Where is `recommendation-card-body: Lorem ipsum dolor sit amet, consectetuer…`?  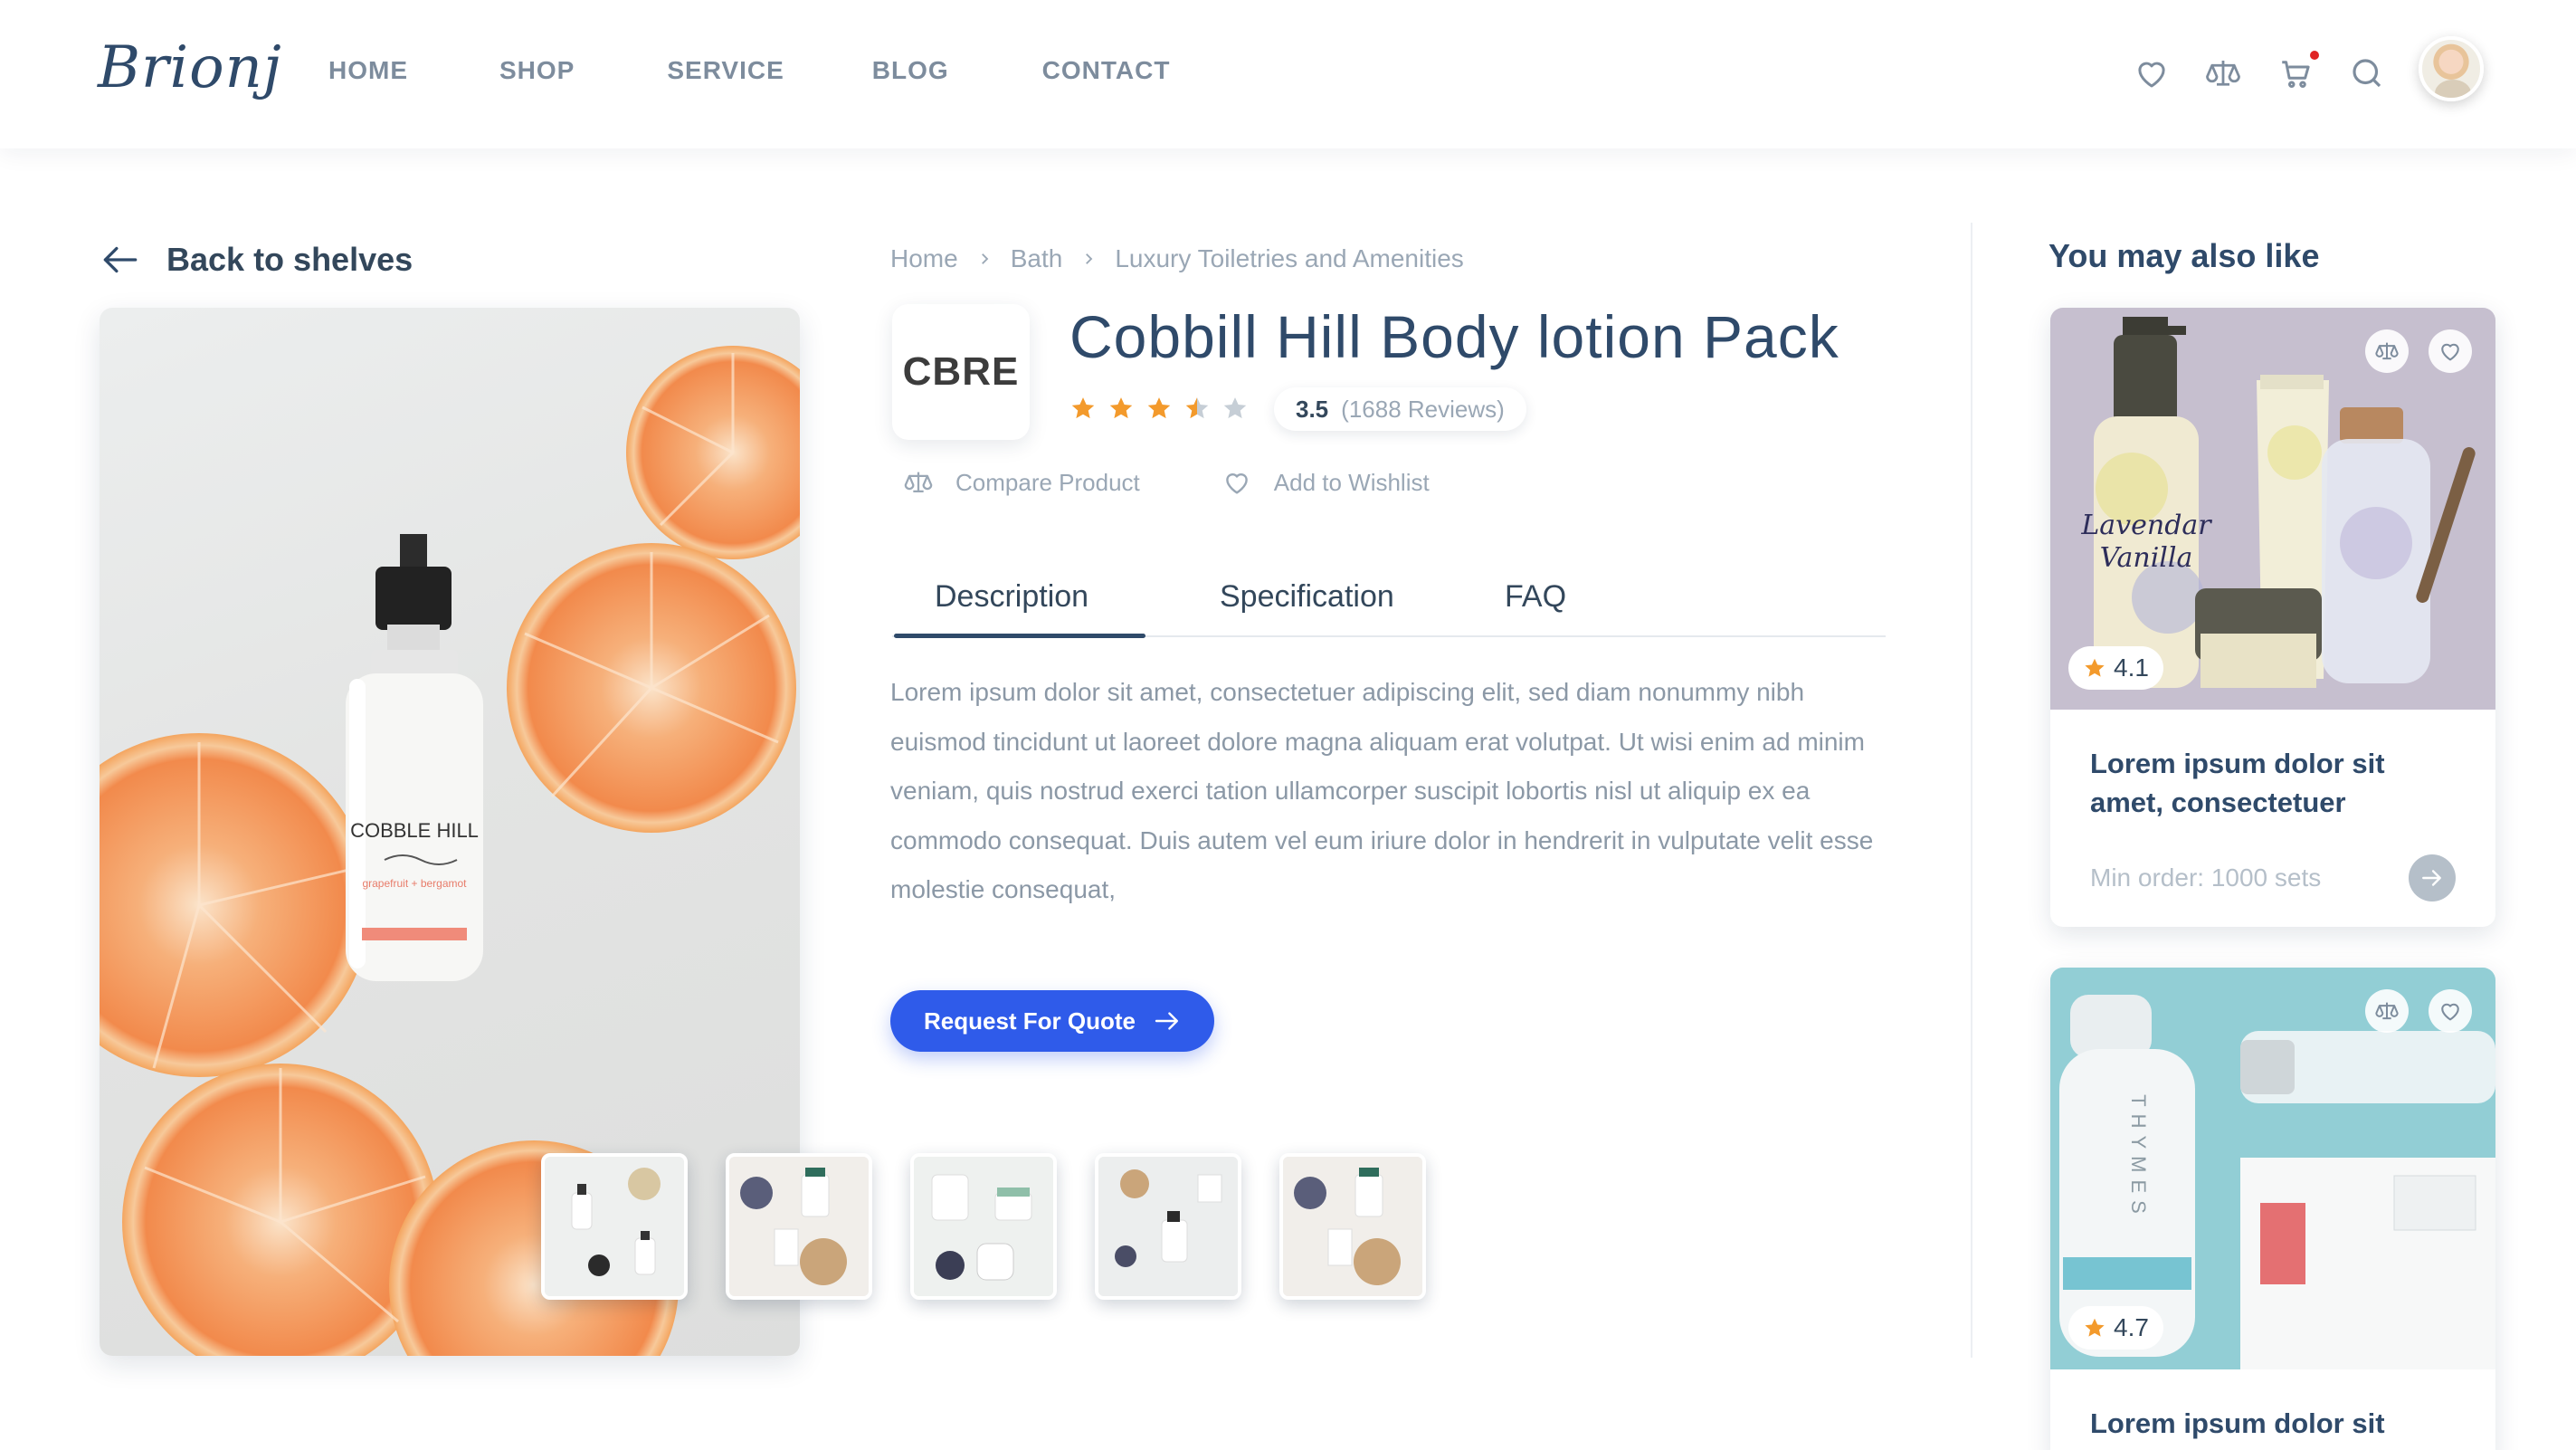 recommendation-card-body: Lorem ipsum dolor sit amet, consectetuer… is located at coordinates (2272, 818).